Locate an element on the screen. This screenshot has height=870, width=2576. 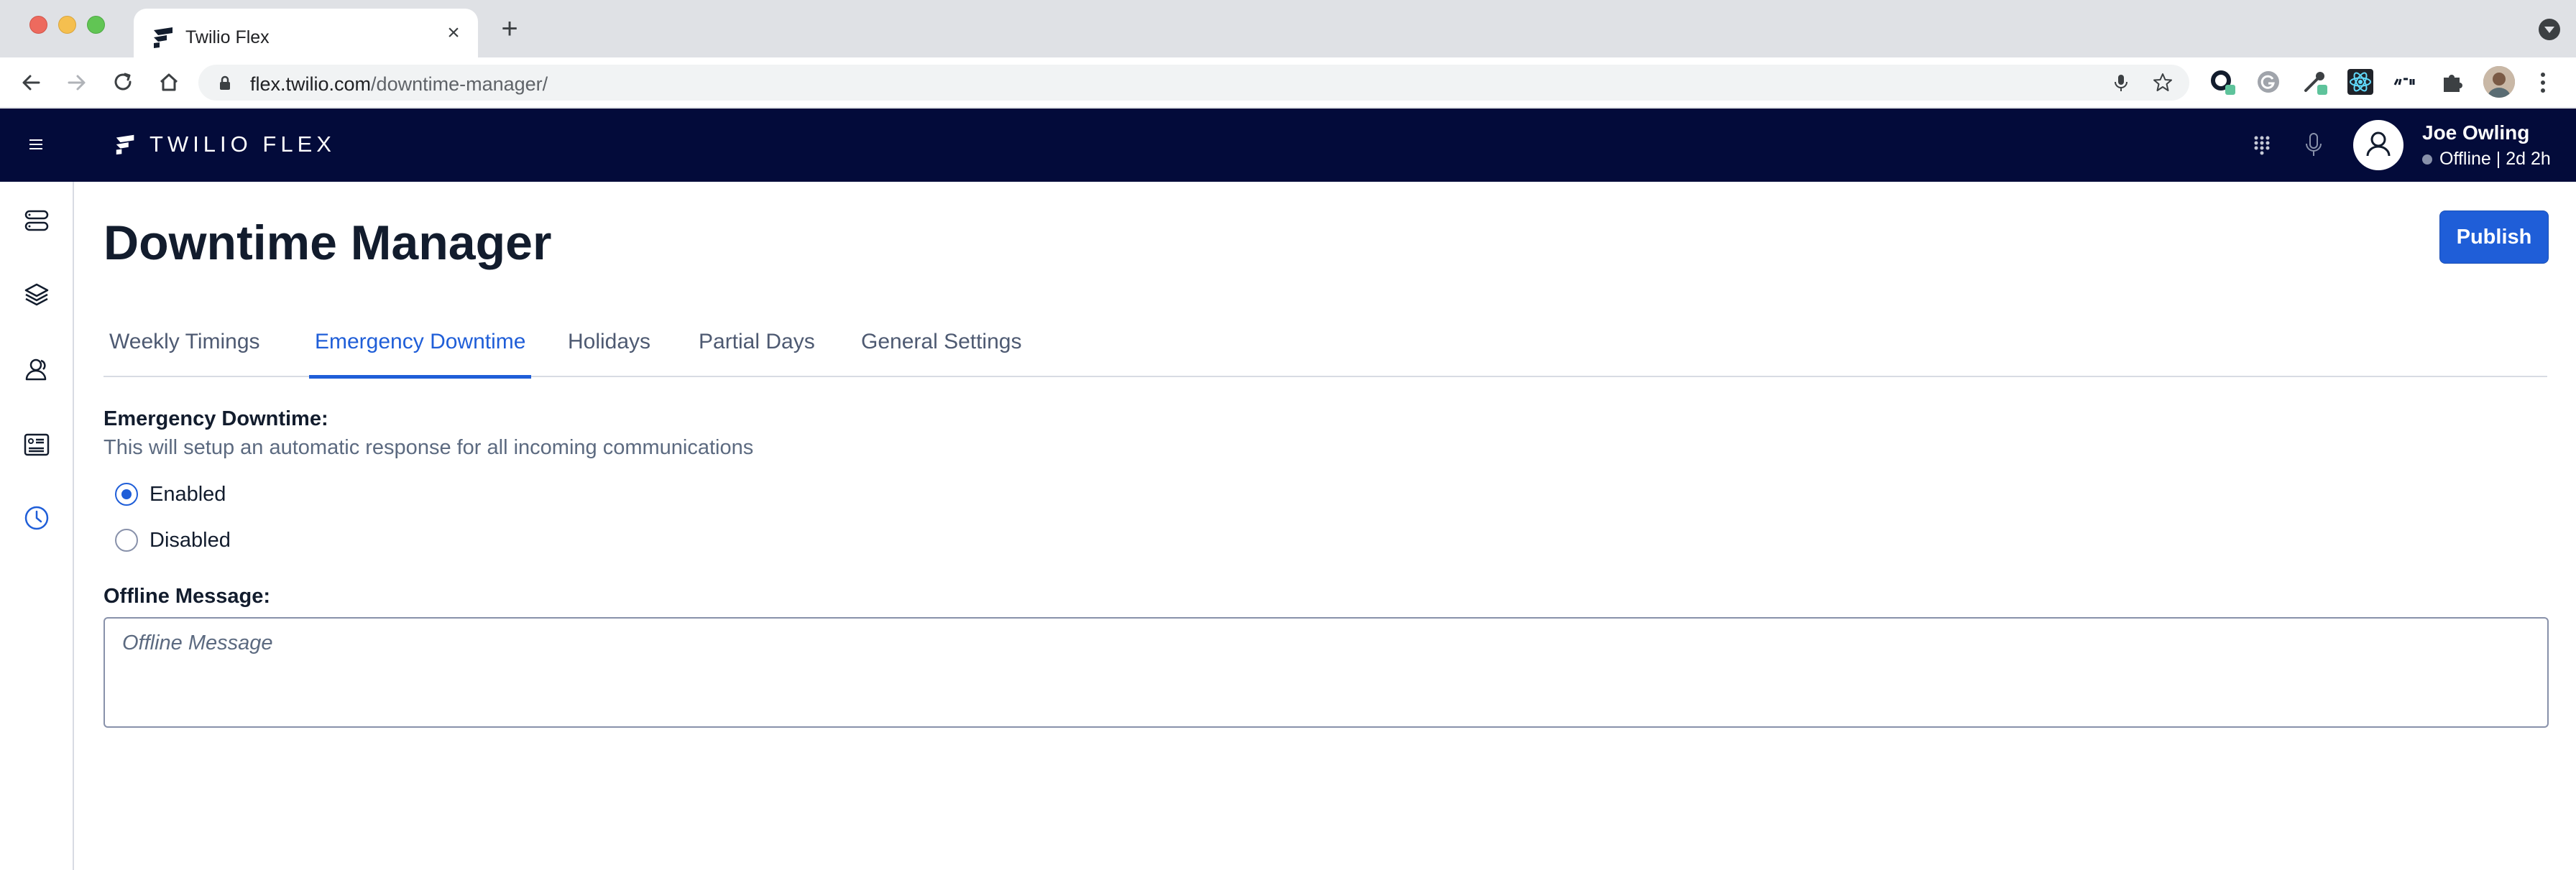
queues-stats-icon is located at coordinates (37, 444).